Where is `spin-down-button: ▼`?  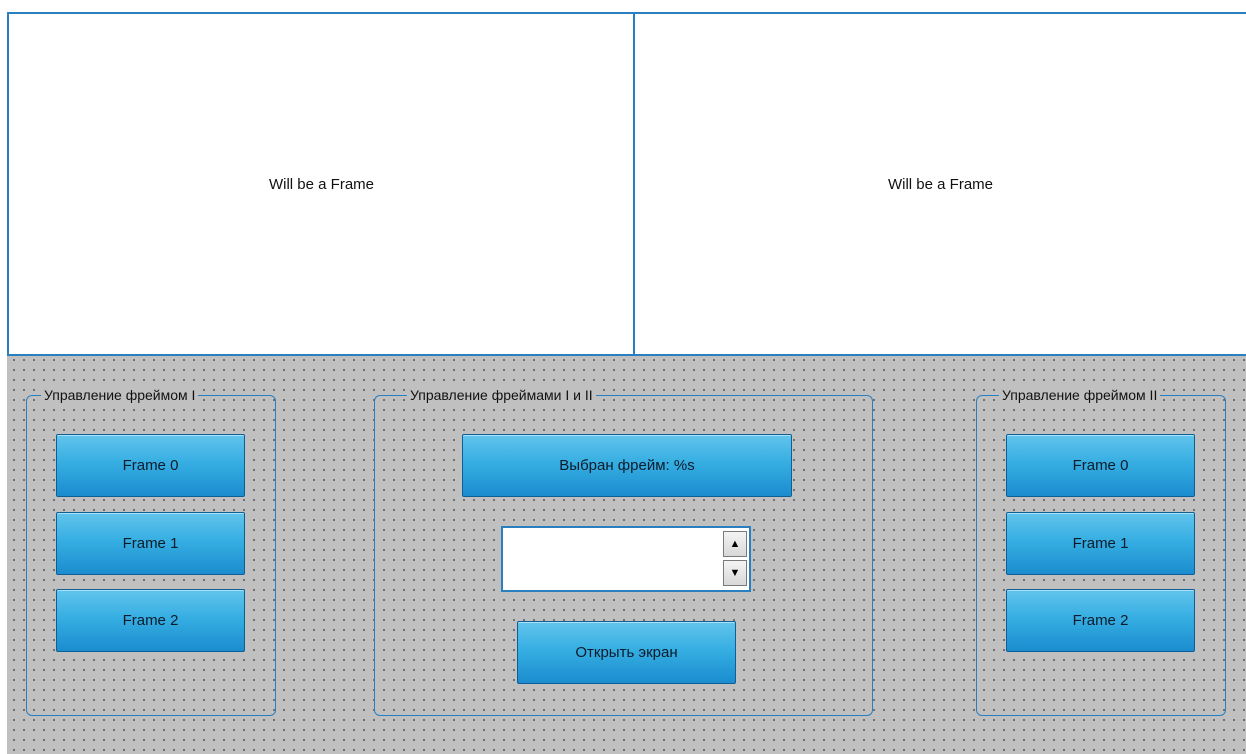
spin-down-button: ▼ is located at coordinates (735, 573).